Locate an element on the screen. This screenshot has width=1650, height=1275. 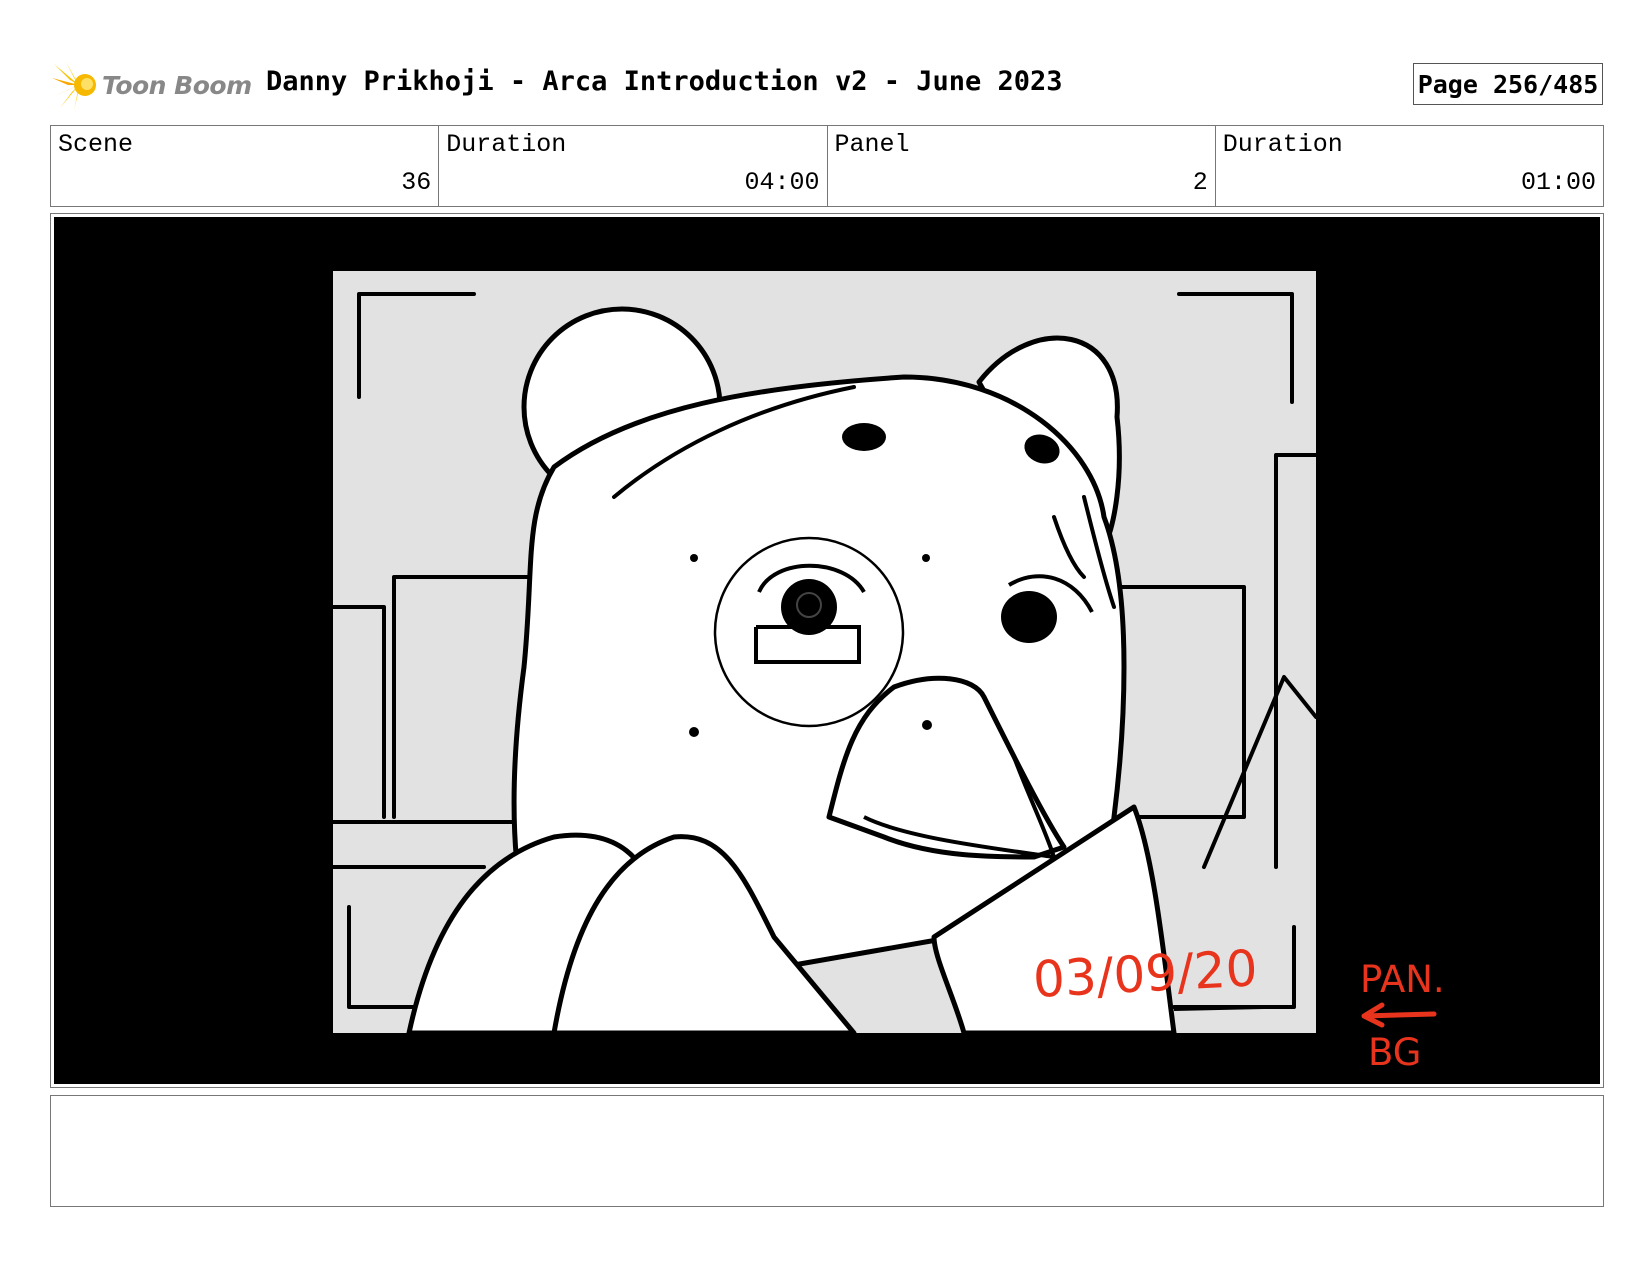
logo-text: Toon Boom is located at coordinates (177, 85).